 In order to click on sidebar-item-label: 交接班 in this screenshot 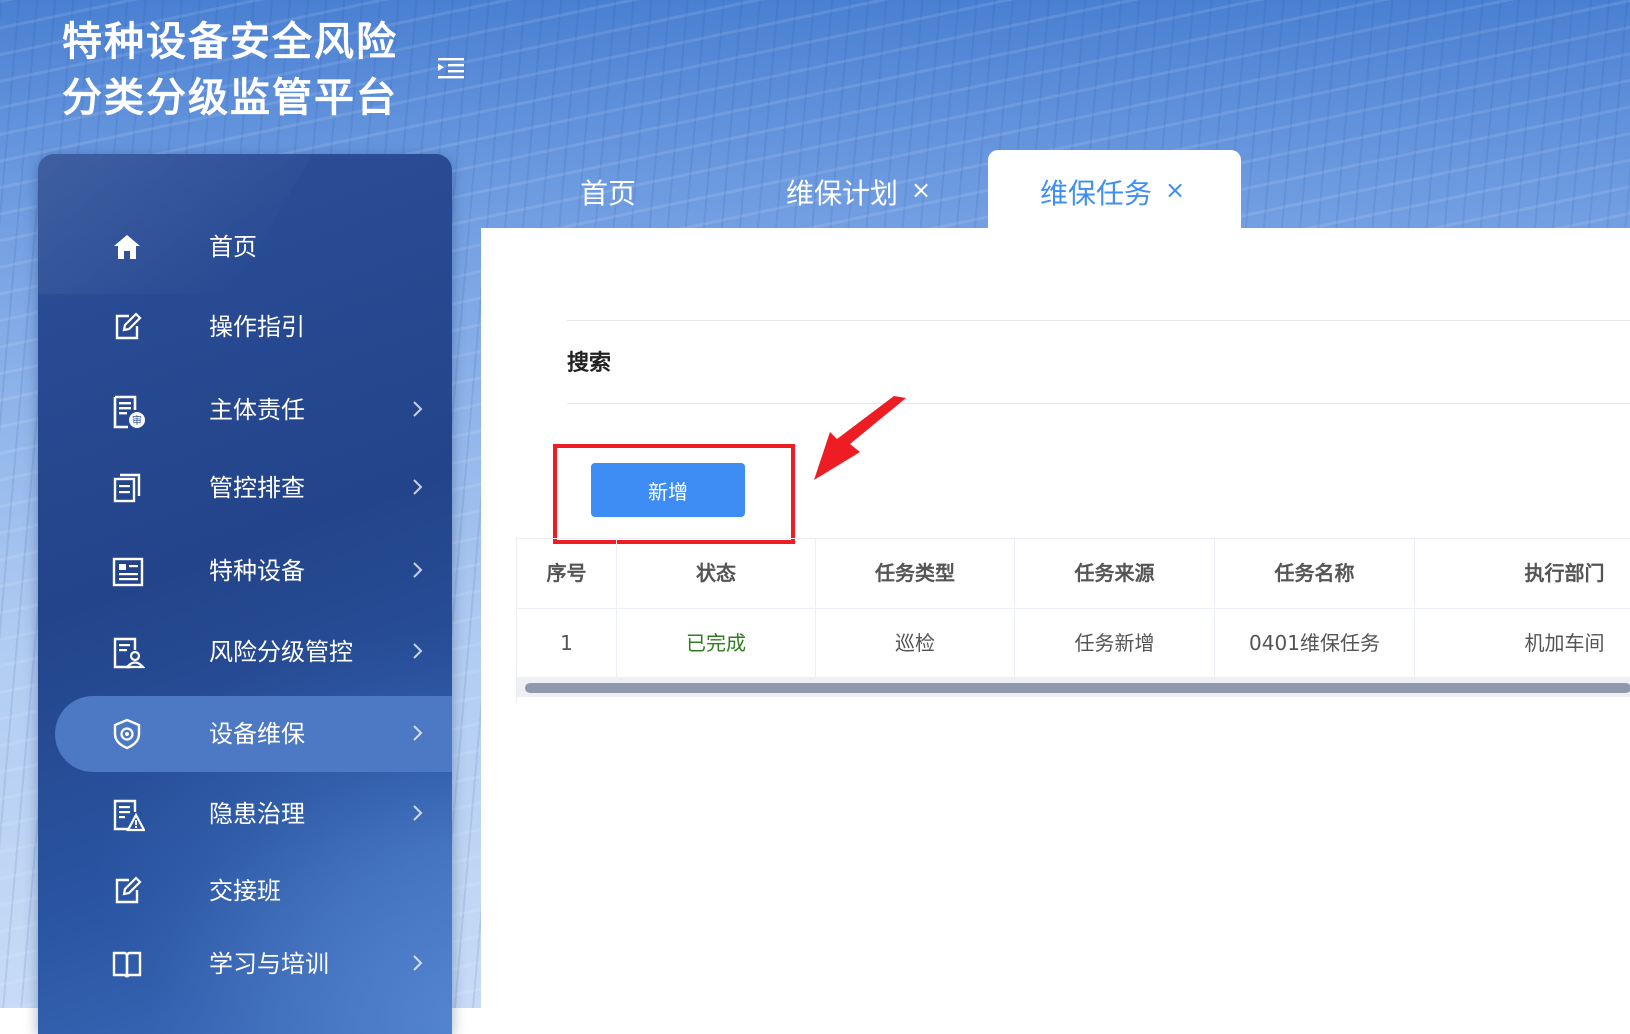, I will do `click(245, 891)`.